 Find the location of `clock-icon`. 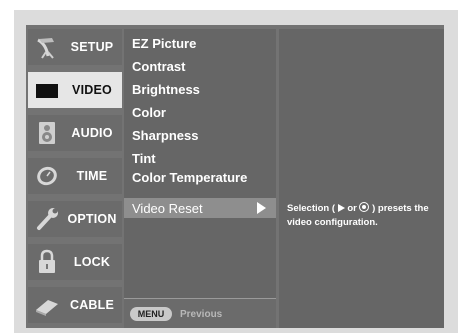

clock-icon is located at coordinates (47, 176).